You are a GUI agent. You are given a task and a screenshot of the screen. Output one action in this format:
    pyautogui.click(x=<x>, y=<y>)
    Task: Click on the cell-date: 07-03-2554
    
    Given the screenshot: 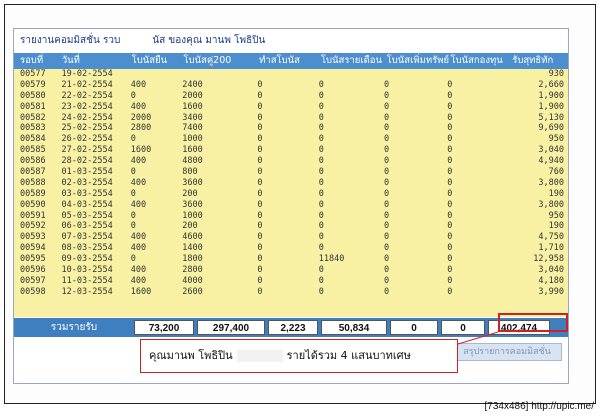 What is the action you would take?
    pyautogui.click(x=87, y=237)
    